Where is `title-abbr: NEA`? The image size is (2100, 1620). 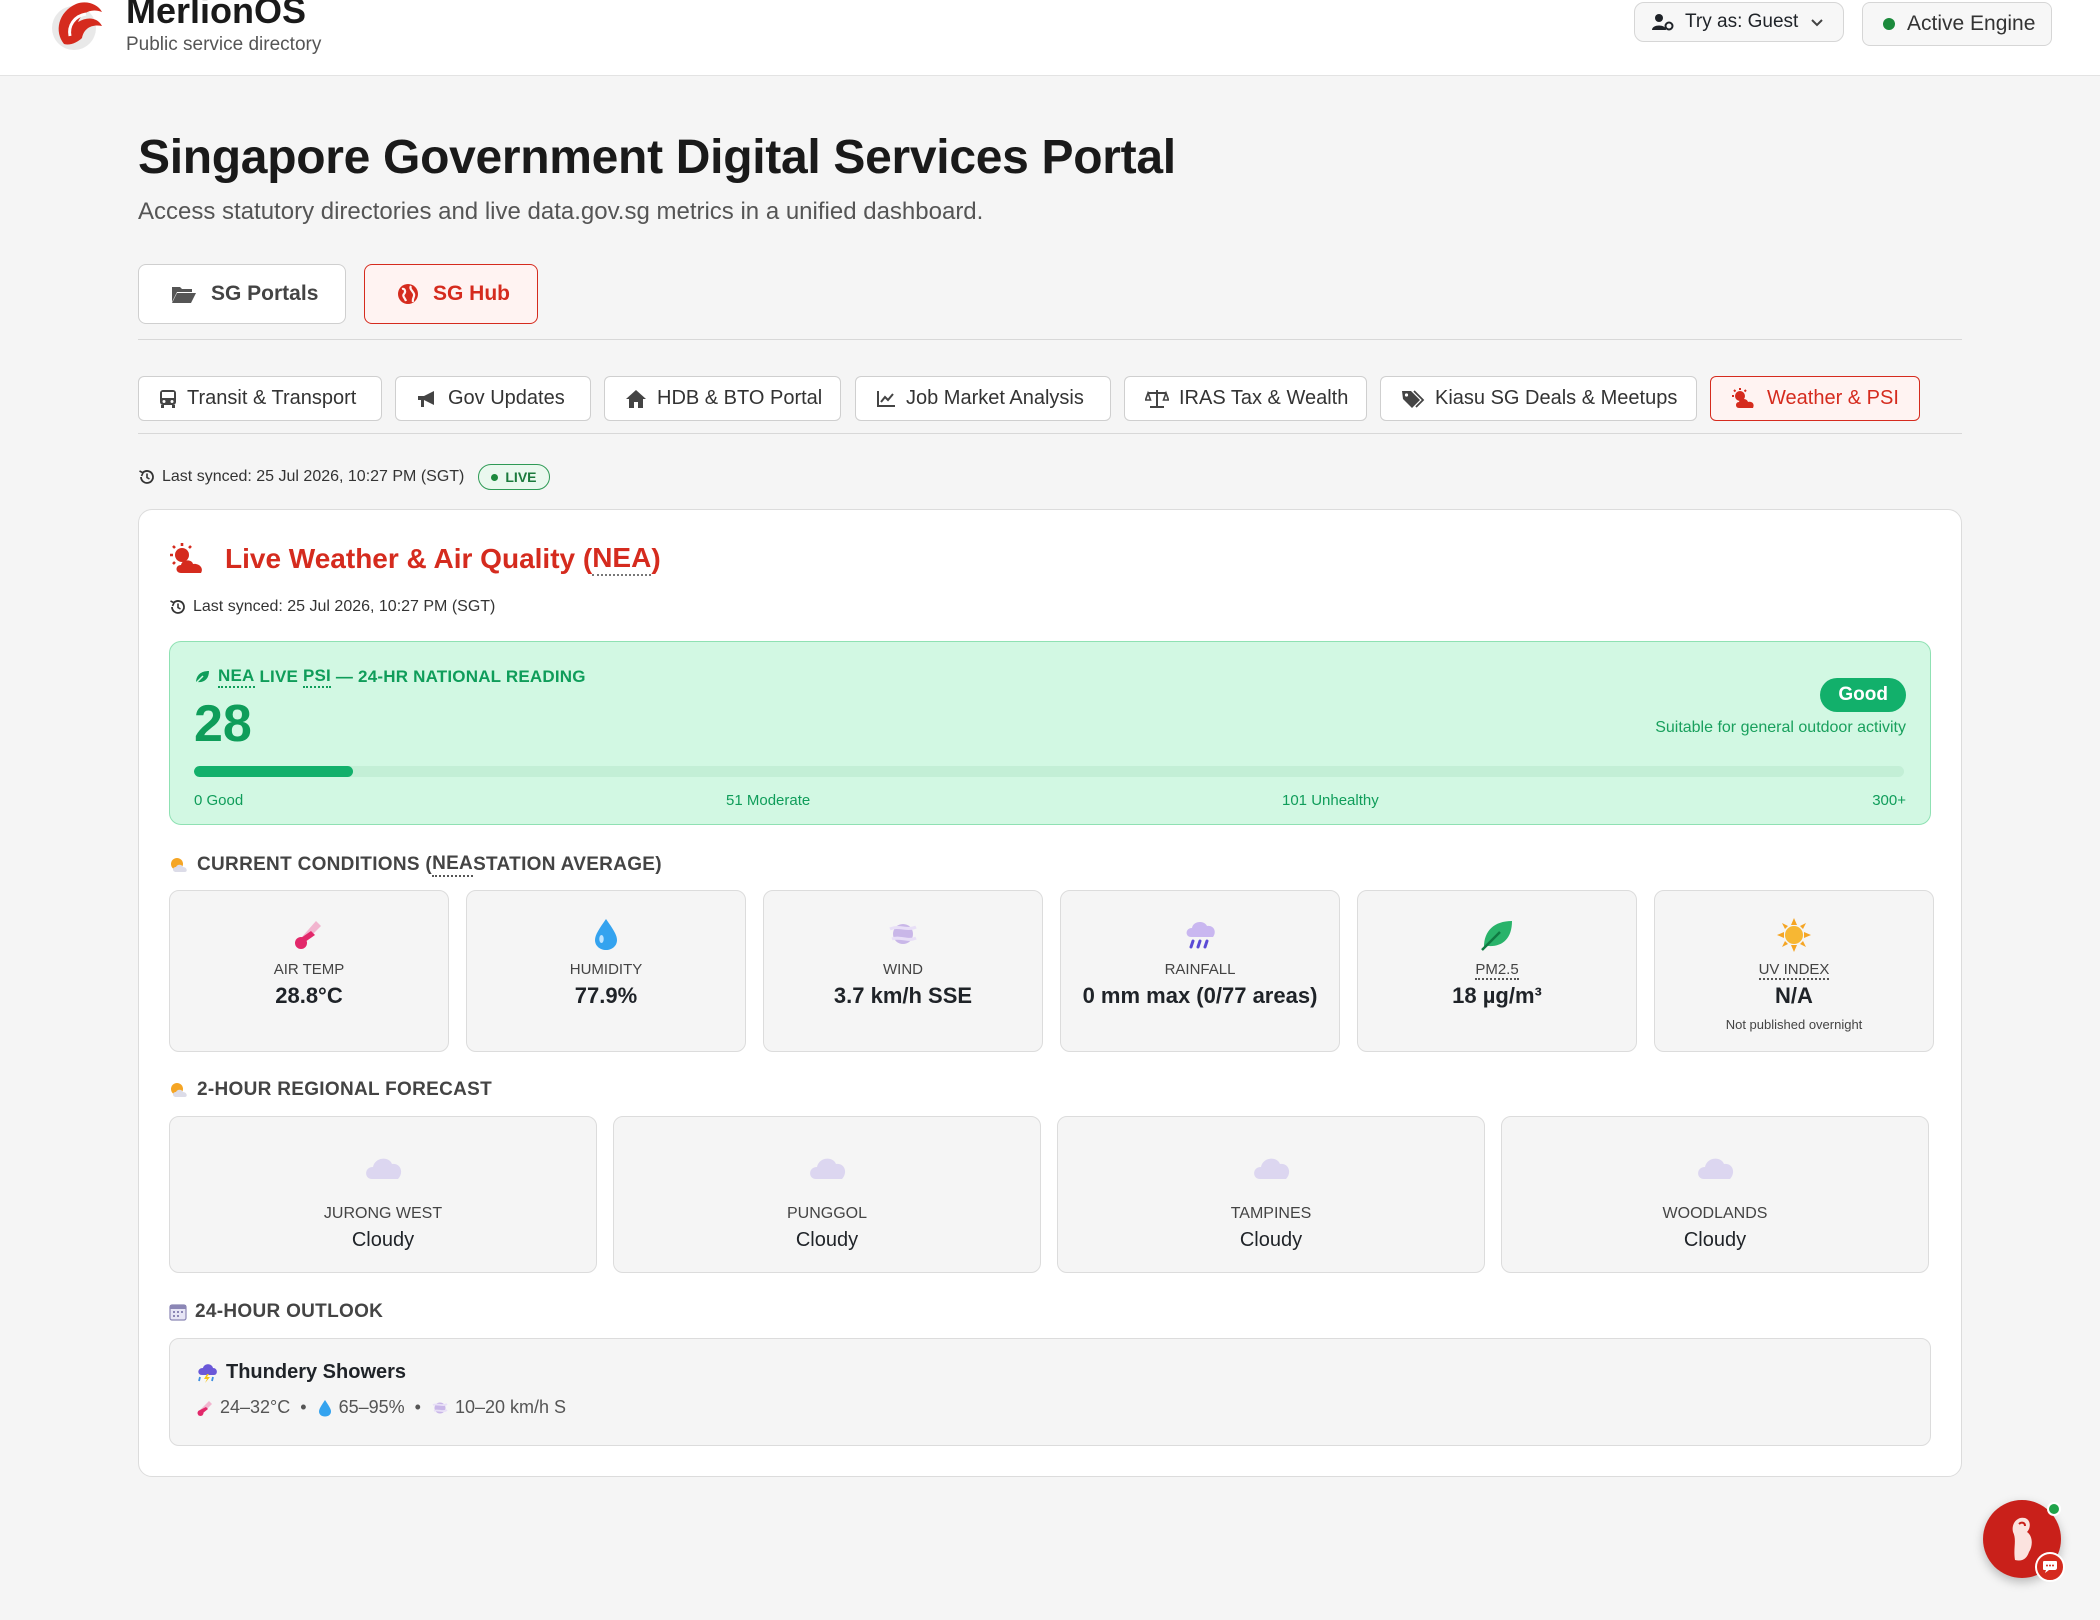 title-abbr: NEA is located at coordinates (622, 559).